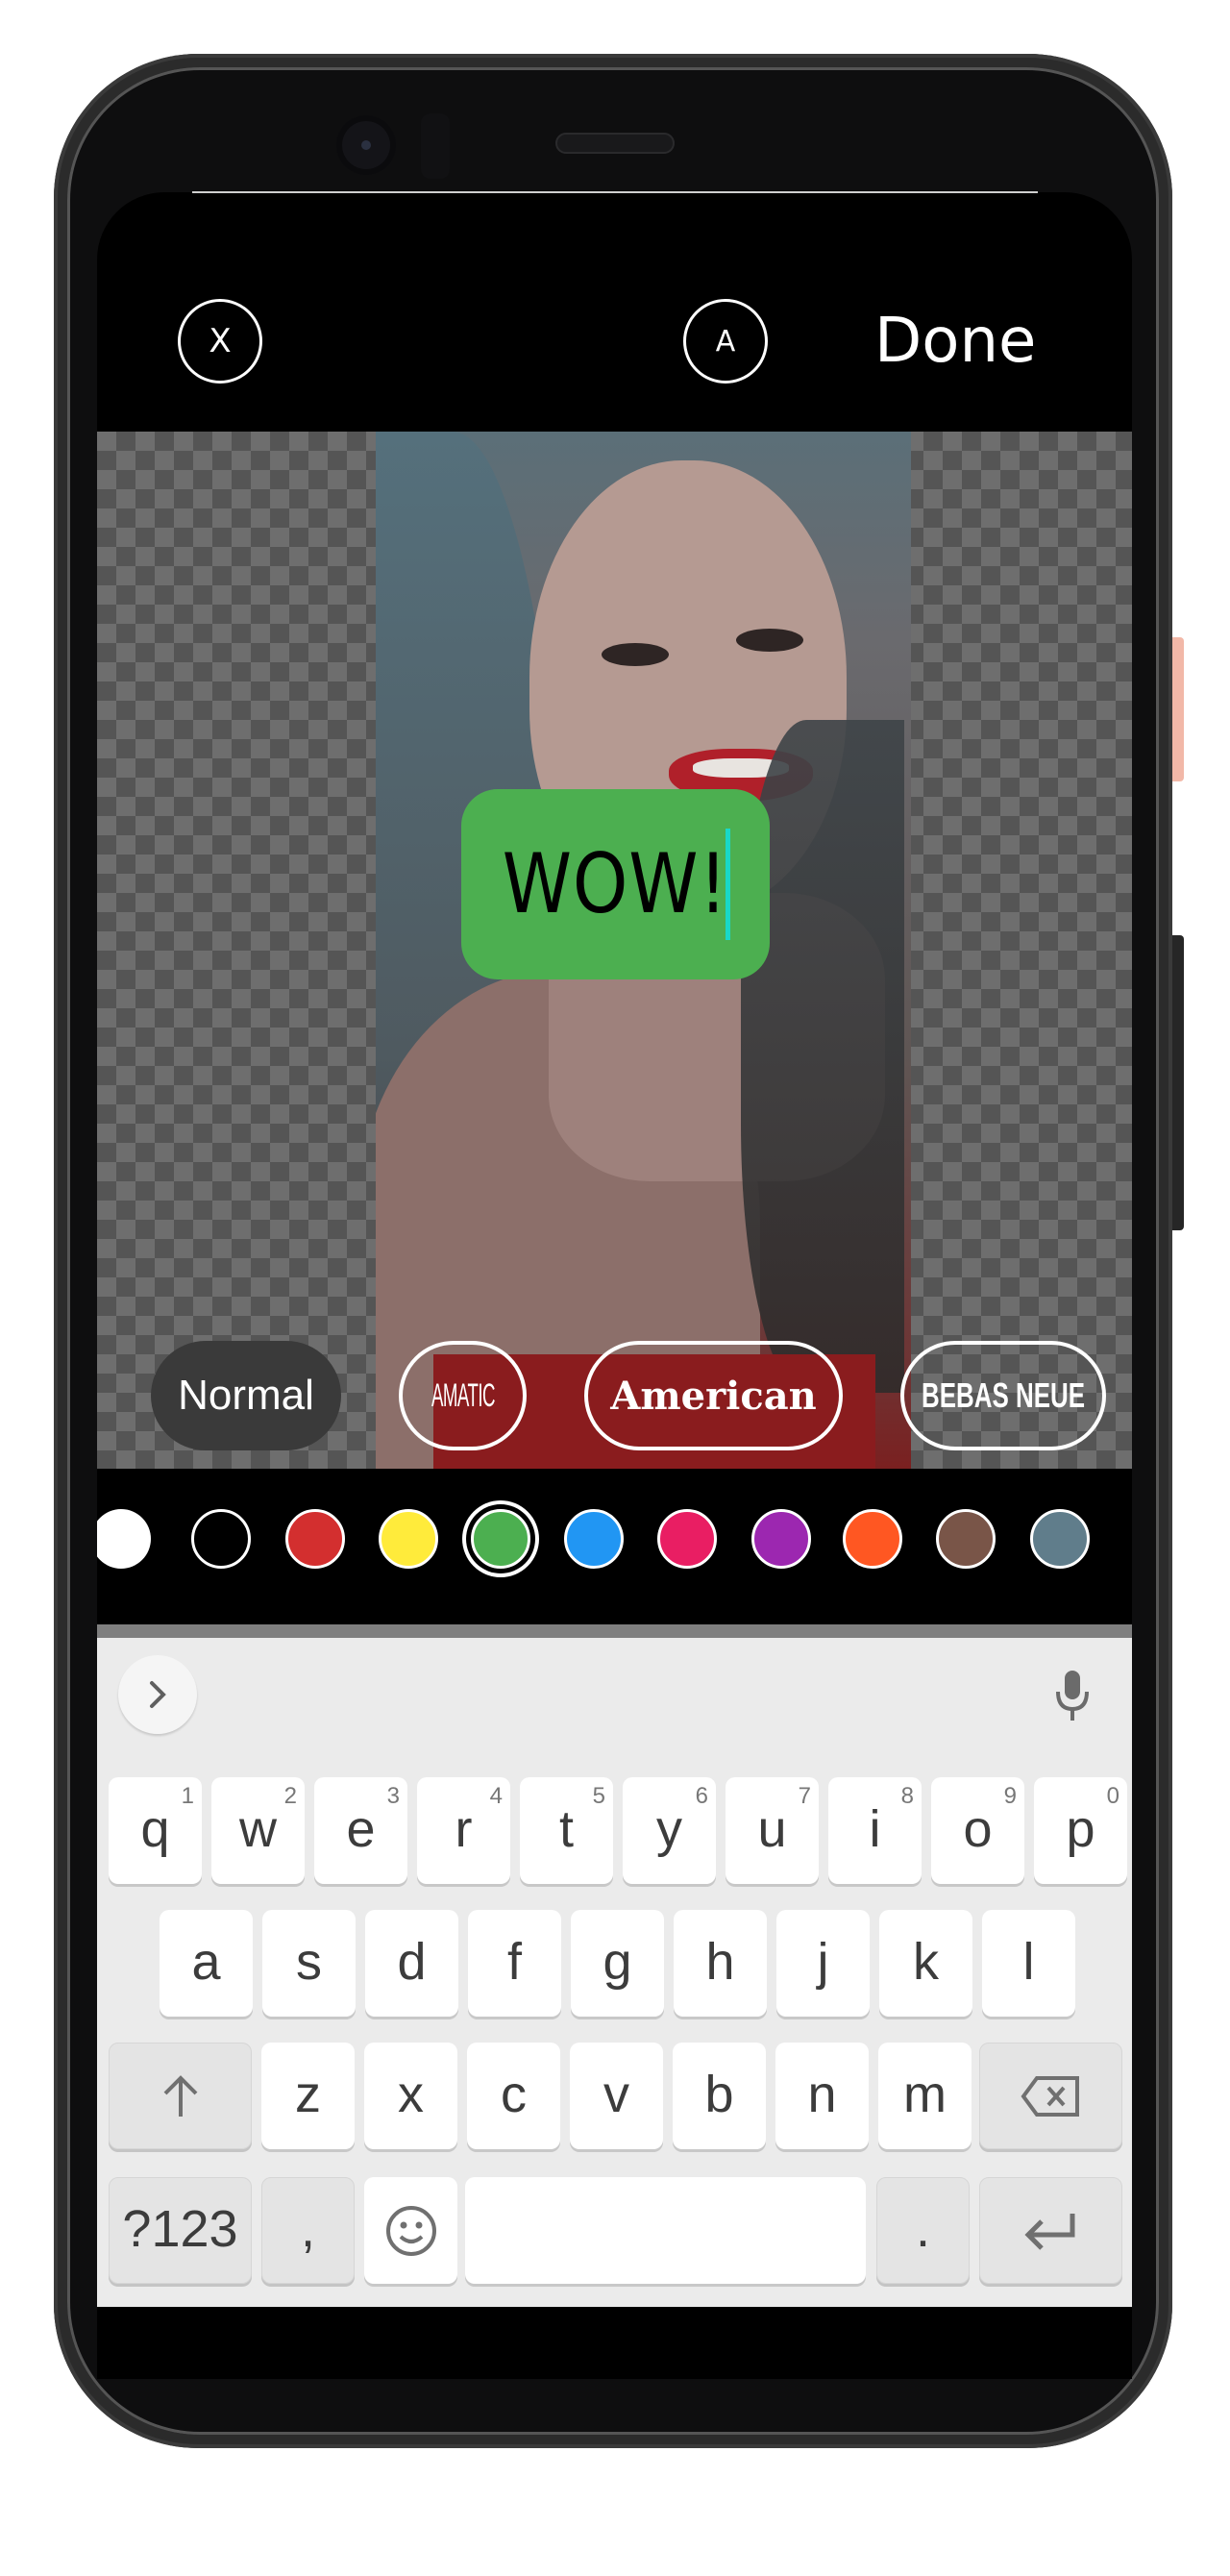 This screenshot has width=1230, height=2576. What do you see at coordinates (180, 2096) in the screenshot?
I see `shift-key` at bounding box center [180, 2096].